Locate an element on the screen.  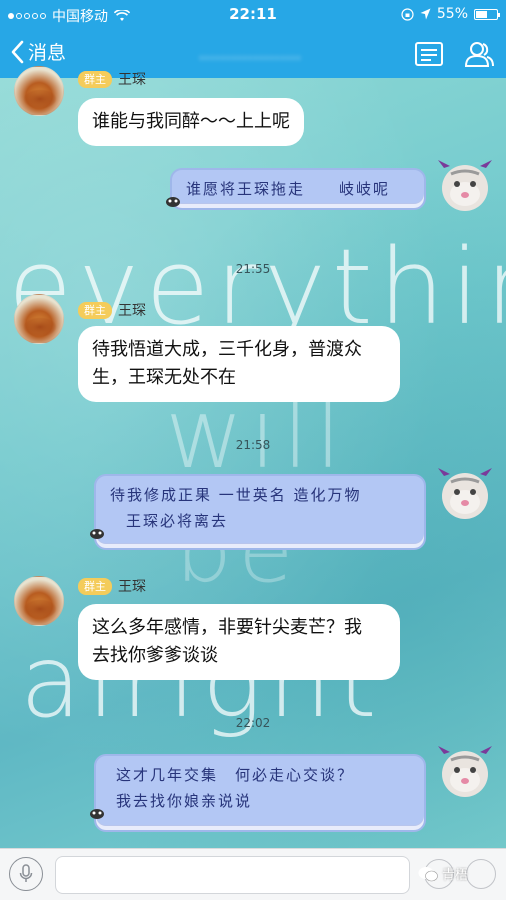
watermark: 青梧 is located at coordinates (443, 873).